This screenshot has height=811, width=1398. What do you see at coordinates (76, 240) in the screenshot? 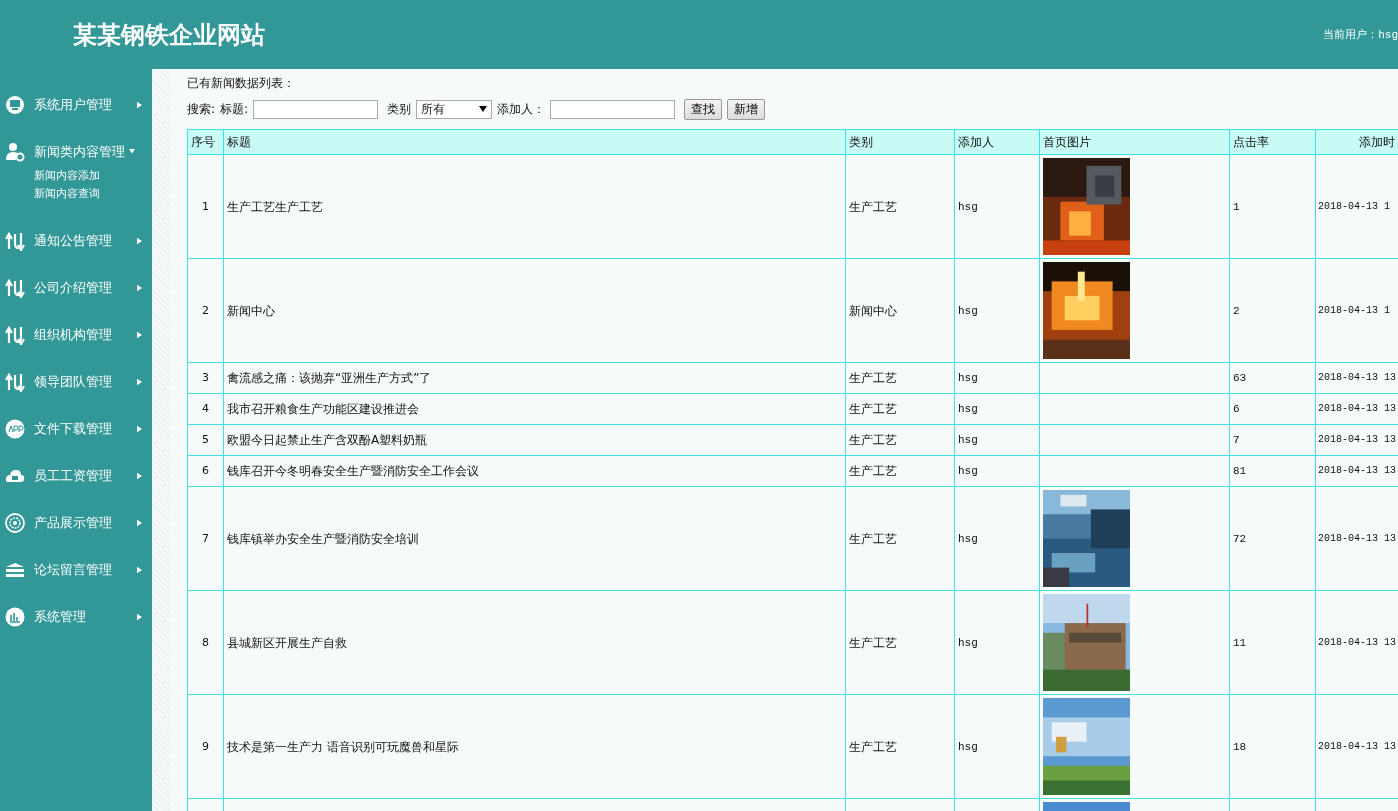
I see `menu-item: 通知公告管理` at bounding box center [76, 240].